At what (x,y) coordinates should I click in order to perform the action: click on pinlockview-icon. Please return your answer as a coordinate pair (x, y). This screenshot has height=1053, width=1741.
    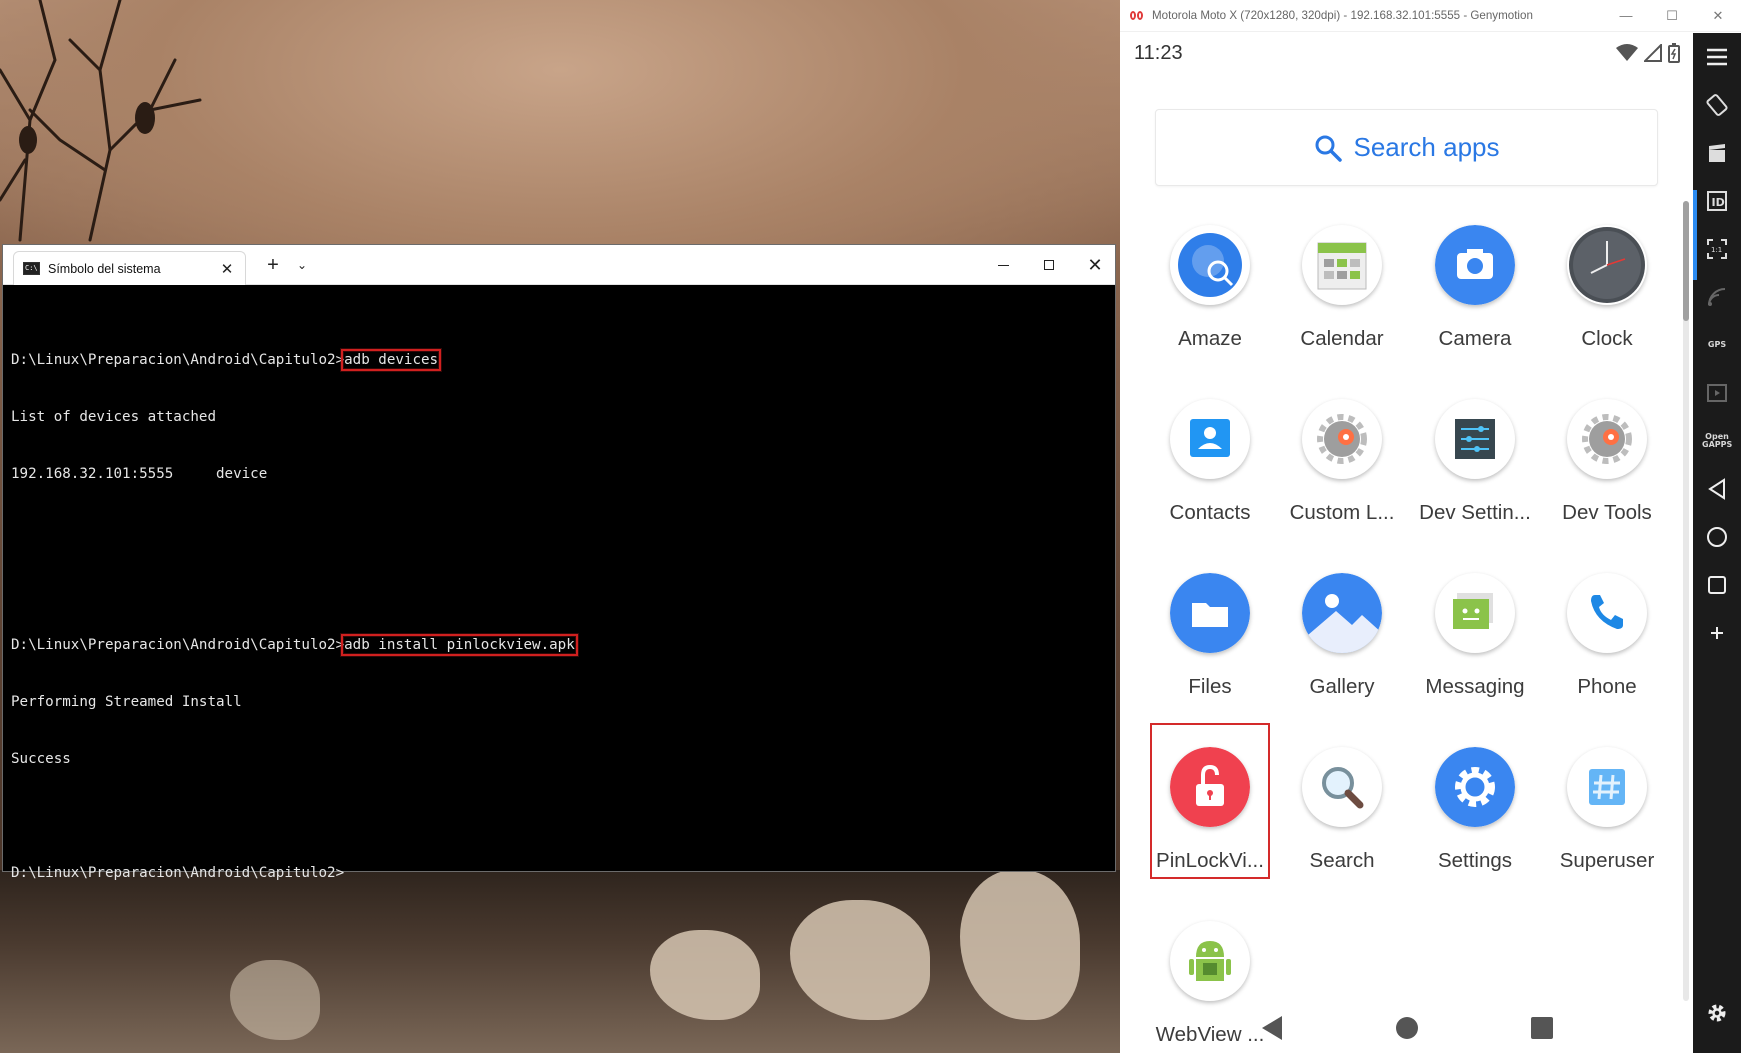
    Looking at the image, I should click on (1210, 787).